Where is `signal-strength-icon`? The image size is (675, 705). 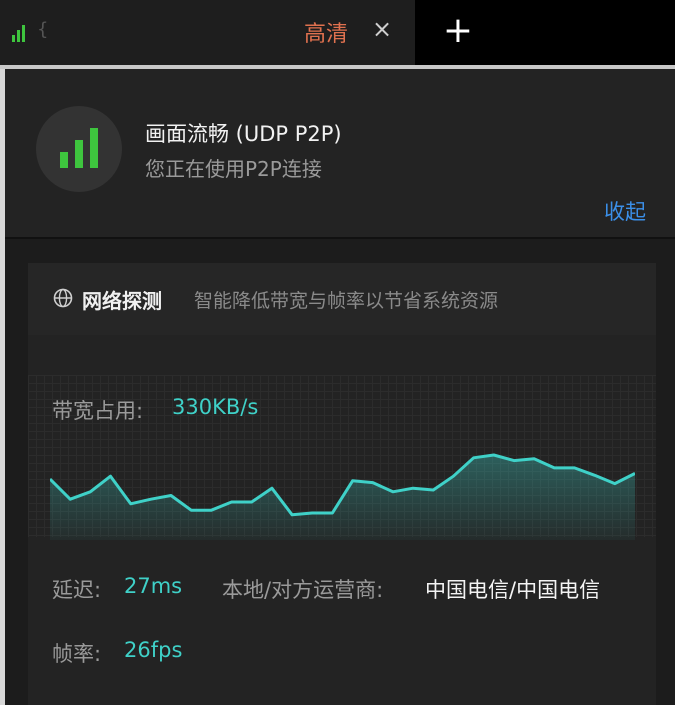
signal-strength-icon is located at coordinates (22, 32).